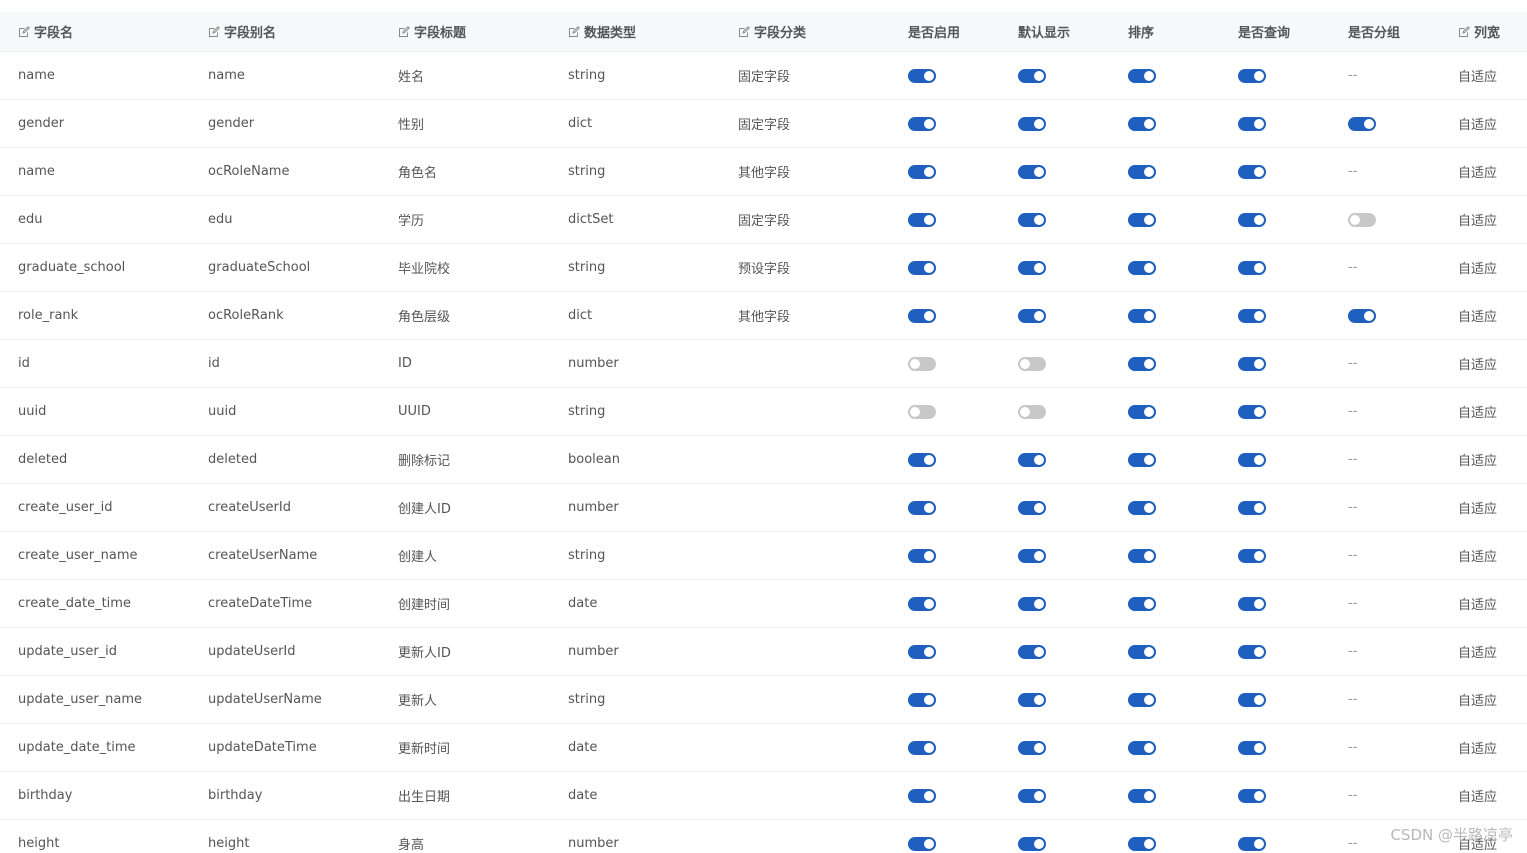 This screenshot has width=1527, height=853. What do you see at coordinates (1275, 315) in the screenshot?
I see `cell-query` at bounding box center [1275, 315].